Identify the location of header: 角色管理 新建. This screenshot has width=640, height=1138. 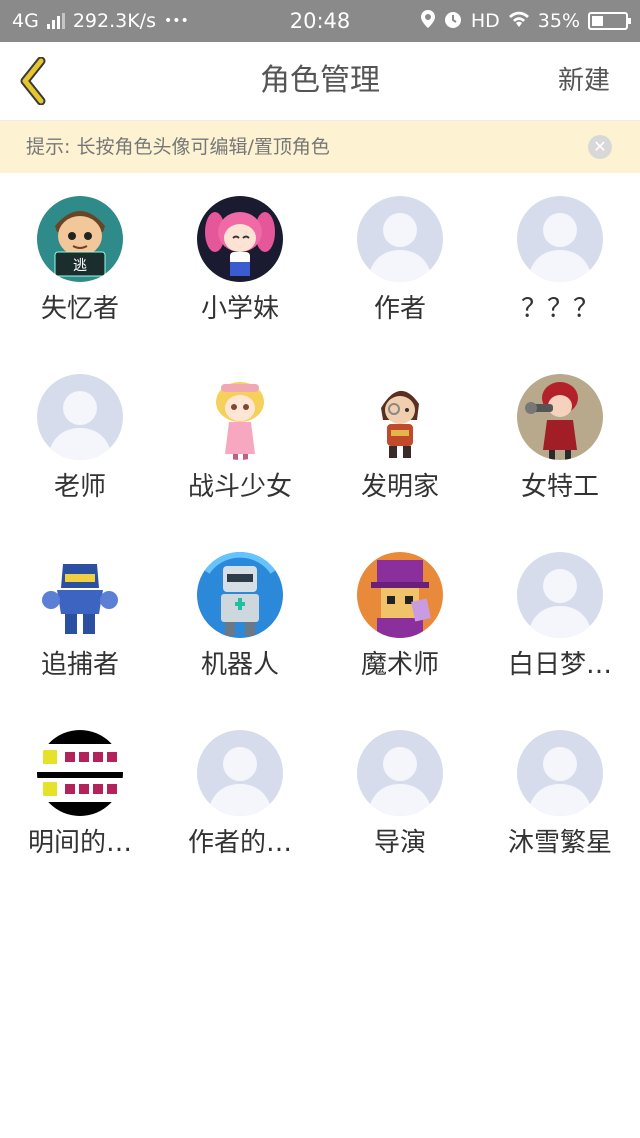
(320, 81).